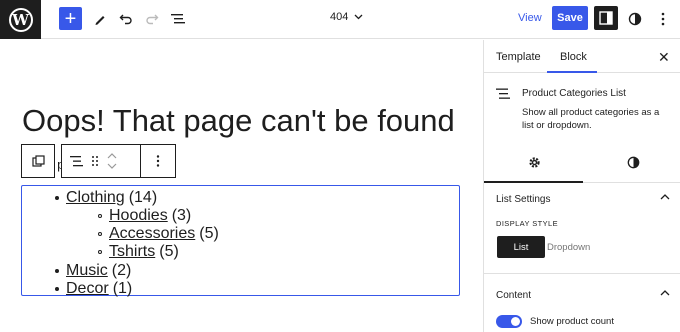 The width and height of the screenshot is (680, 332). Describe the element at coordinates (518, 57) in the screenshot. I see `tab-template: Template` at that location.